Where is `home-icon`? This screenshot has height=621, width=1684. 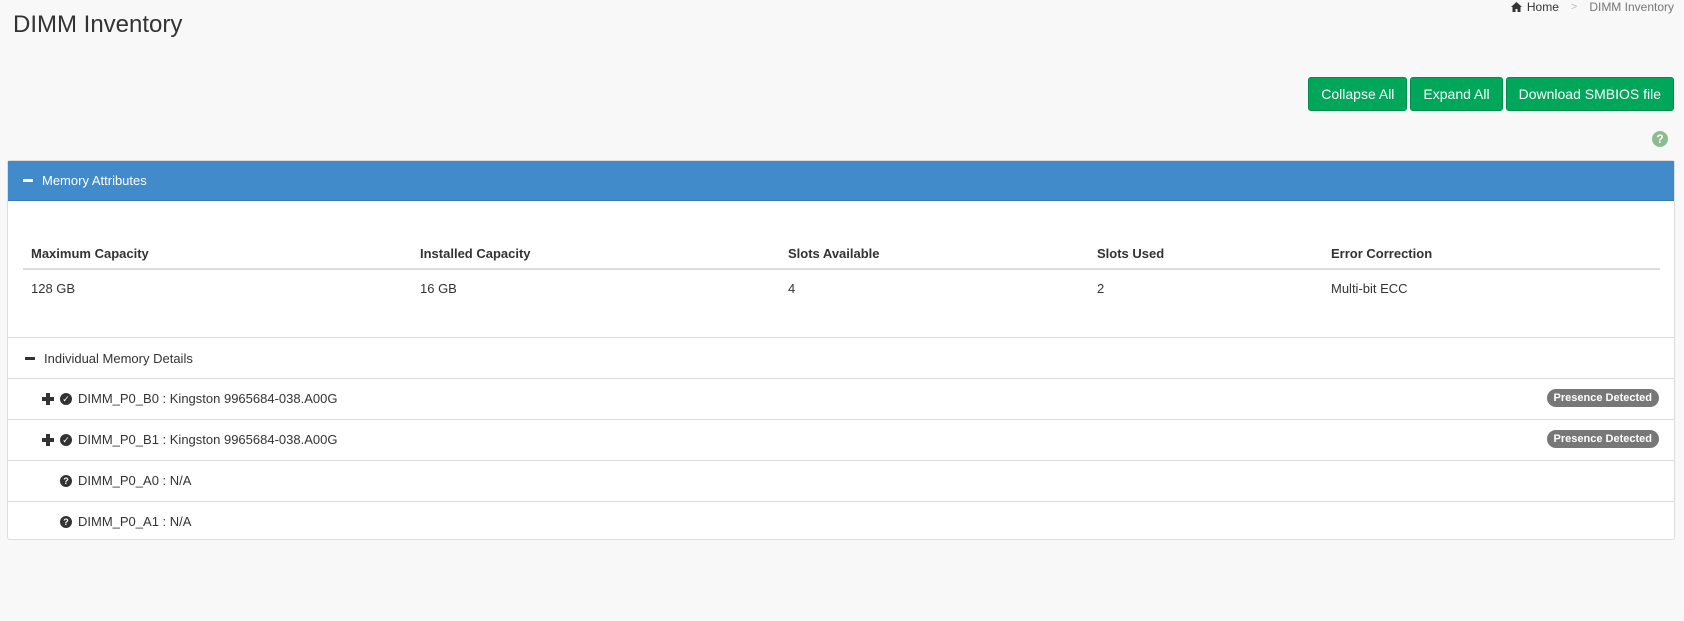
home-icon is located at coordinates (1516, 7).